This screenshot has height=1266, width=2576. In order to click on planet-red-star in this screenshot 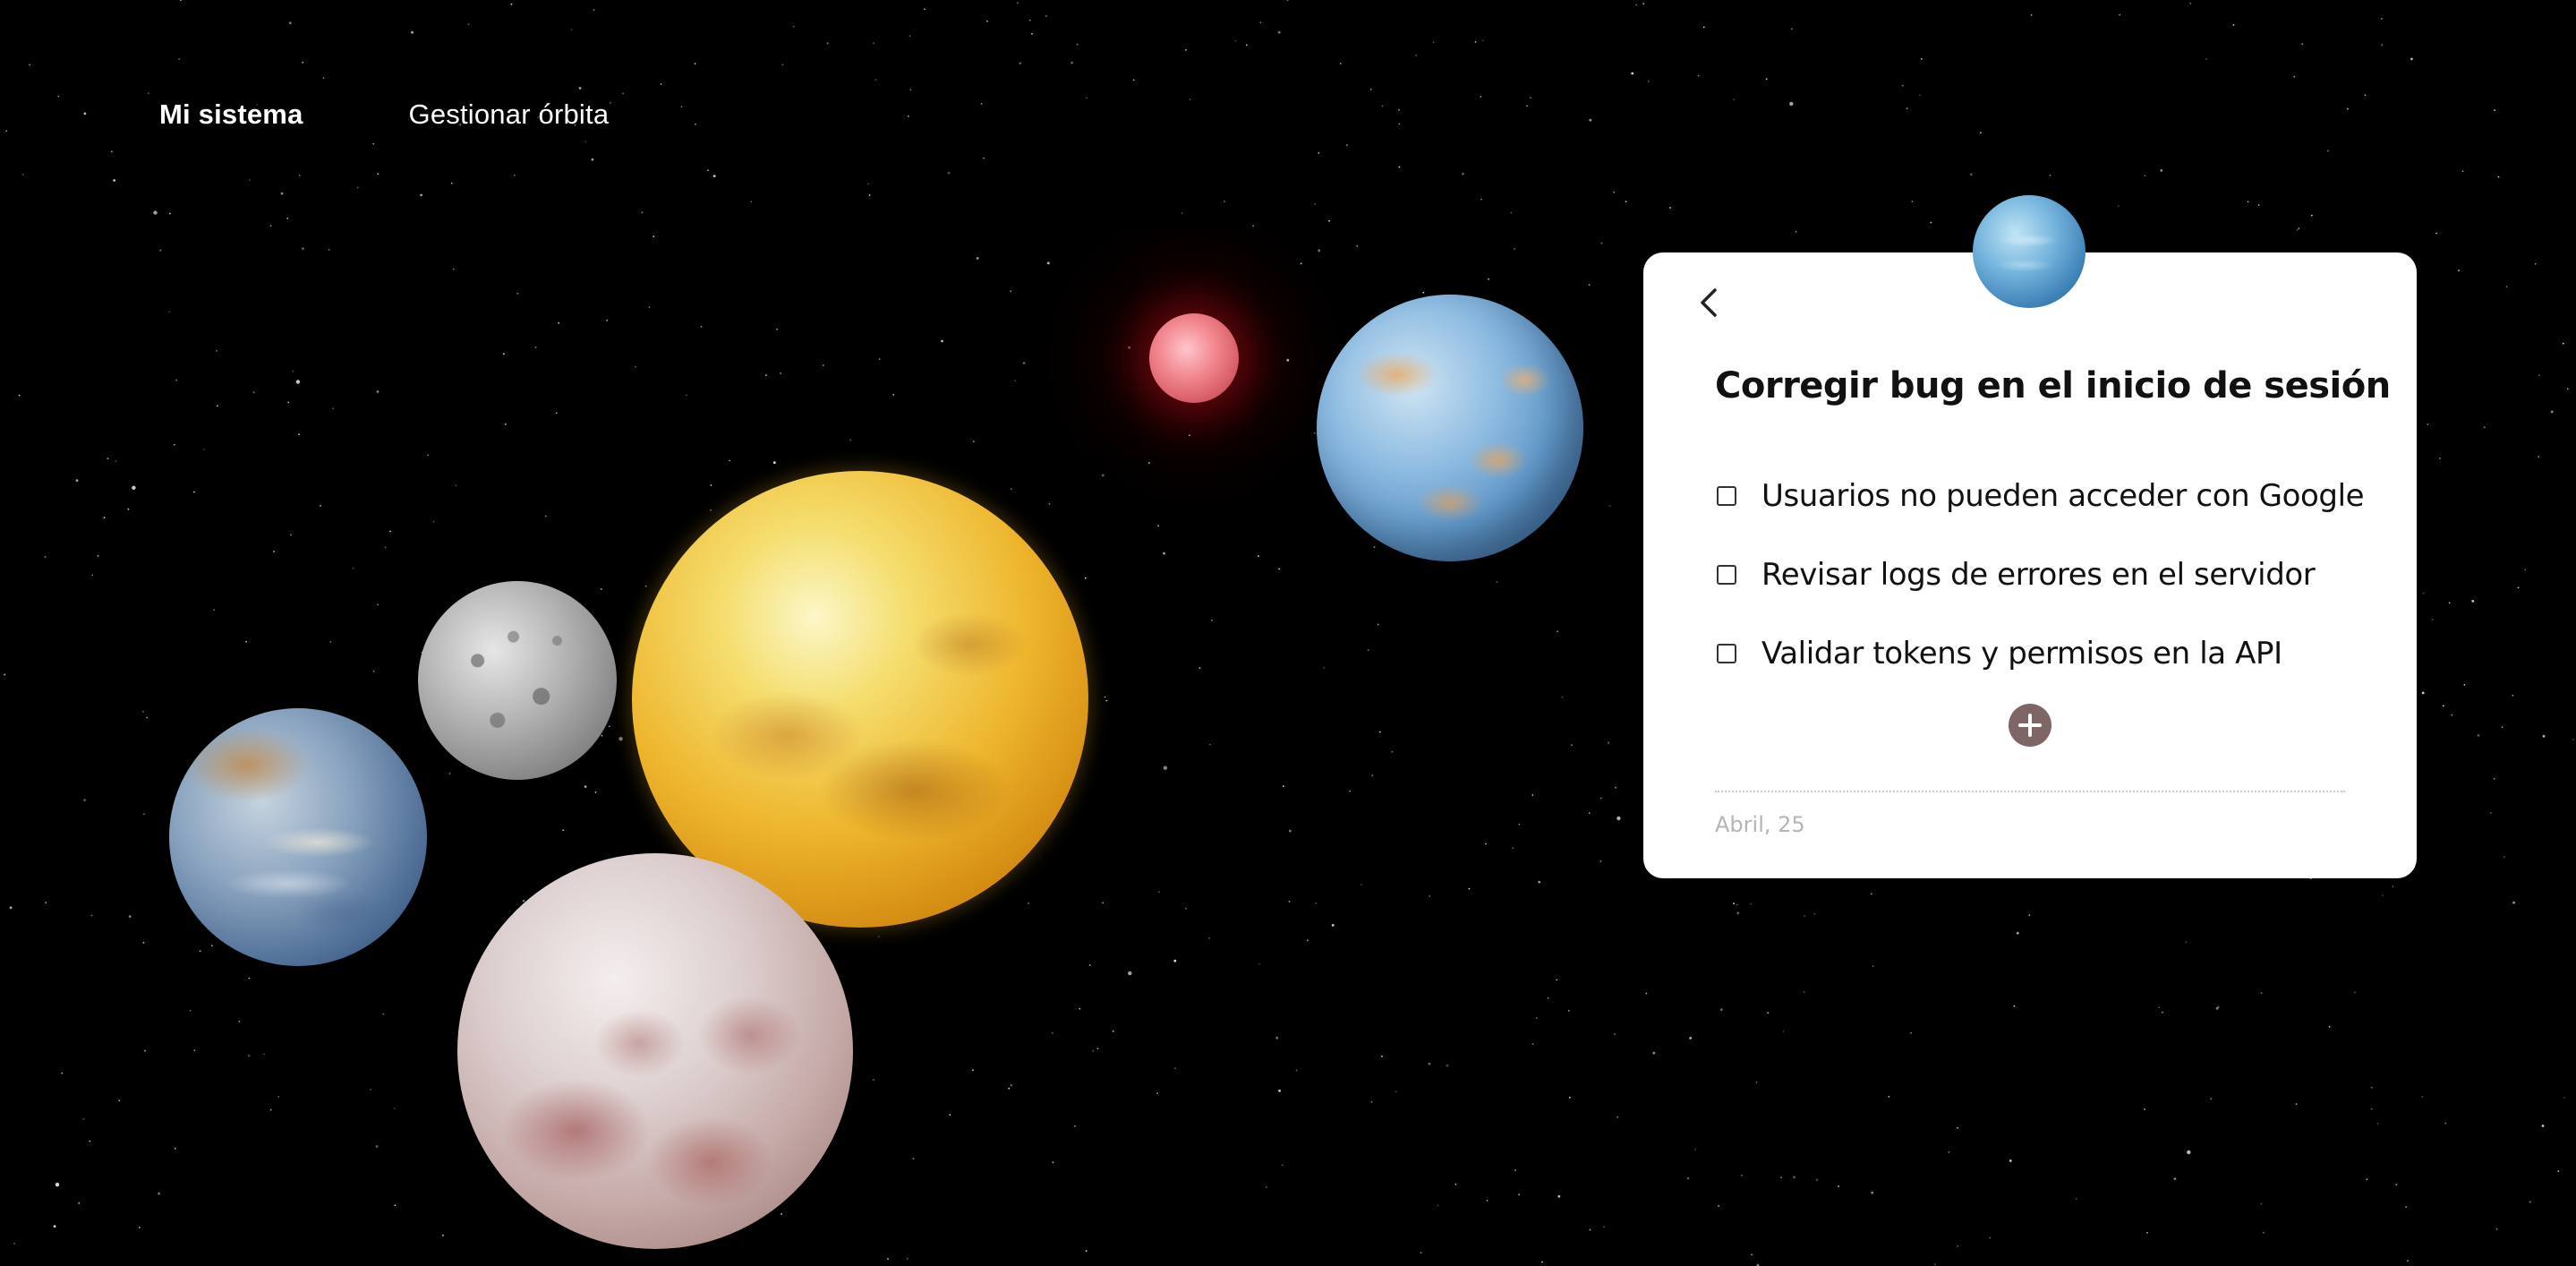, I will do `click(1194, 358)`.